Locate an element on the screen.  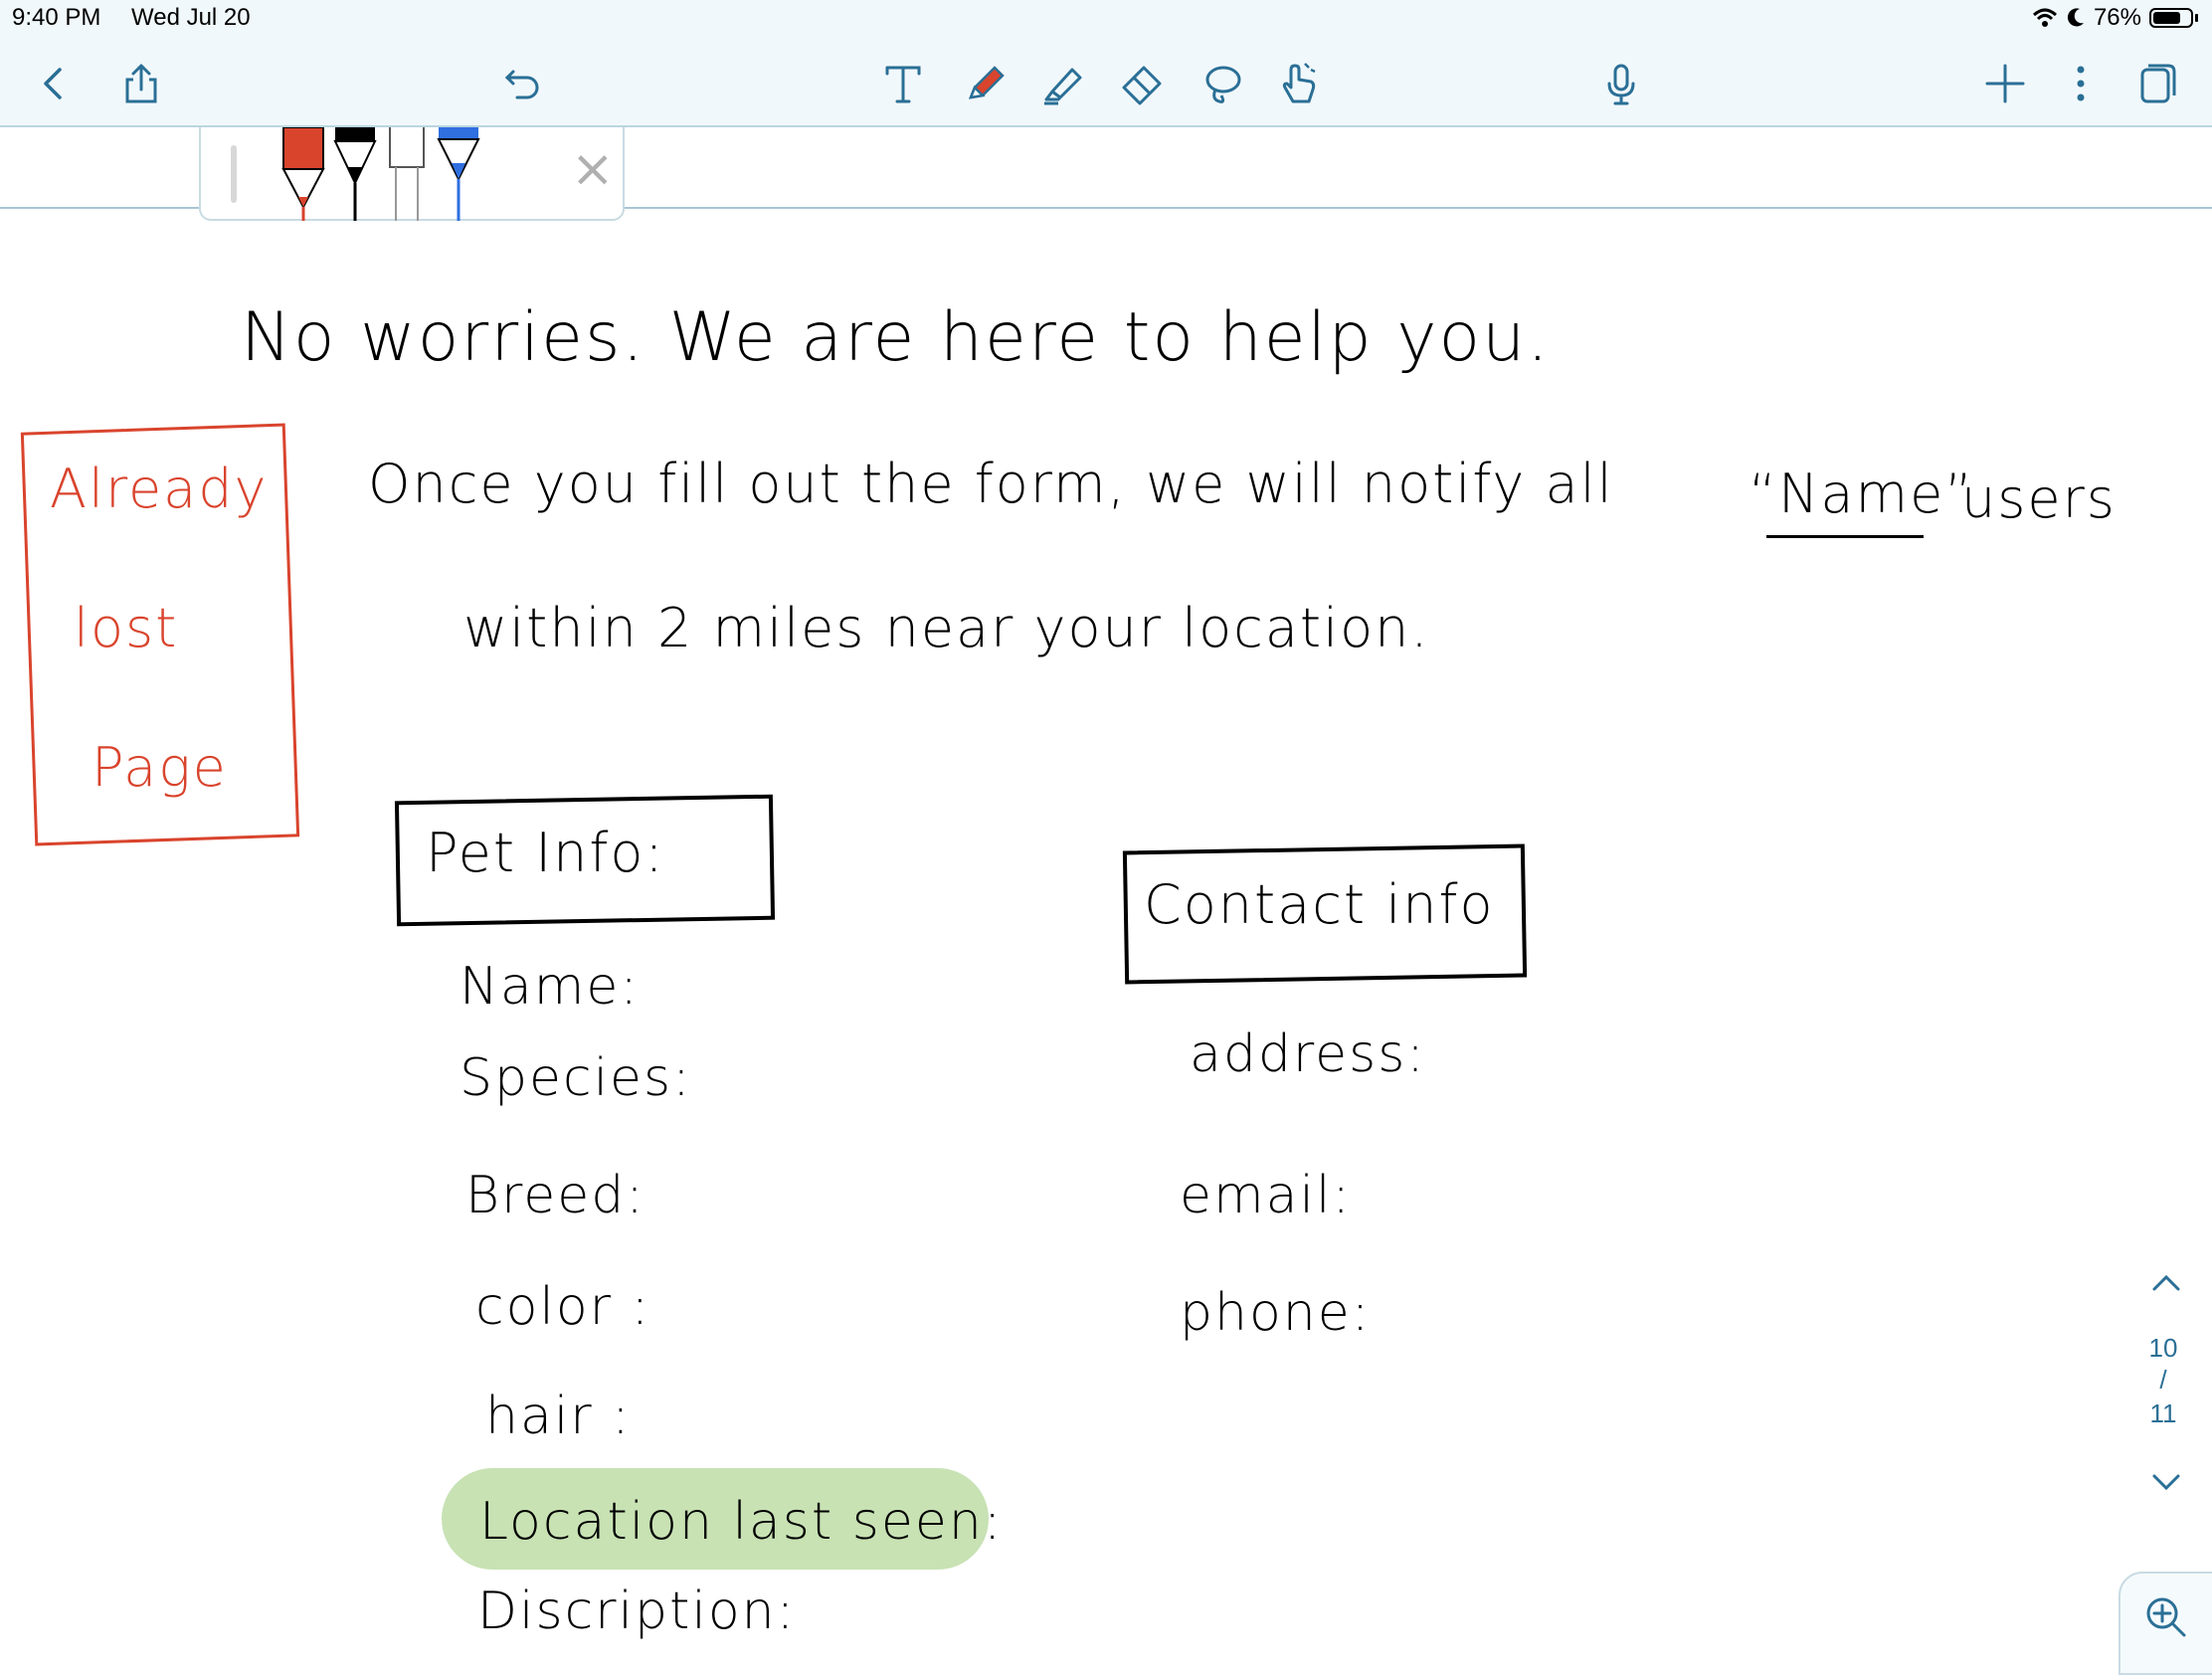
battery-tip is located at coordinates (2196, 18).